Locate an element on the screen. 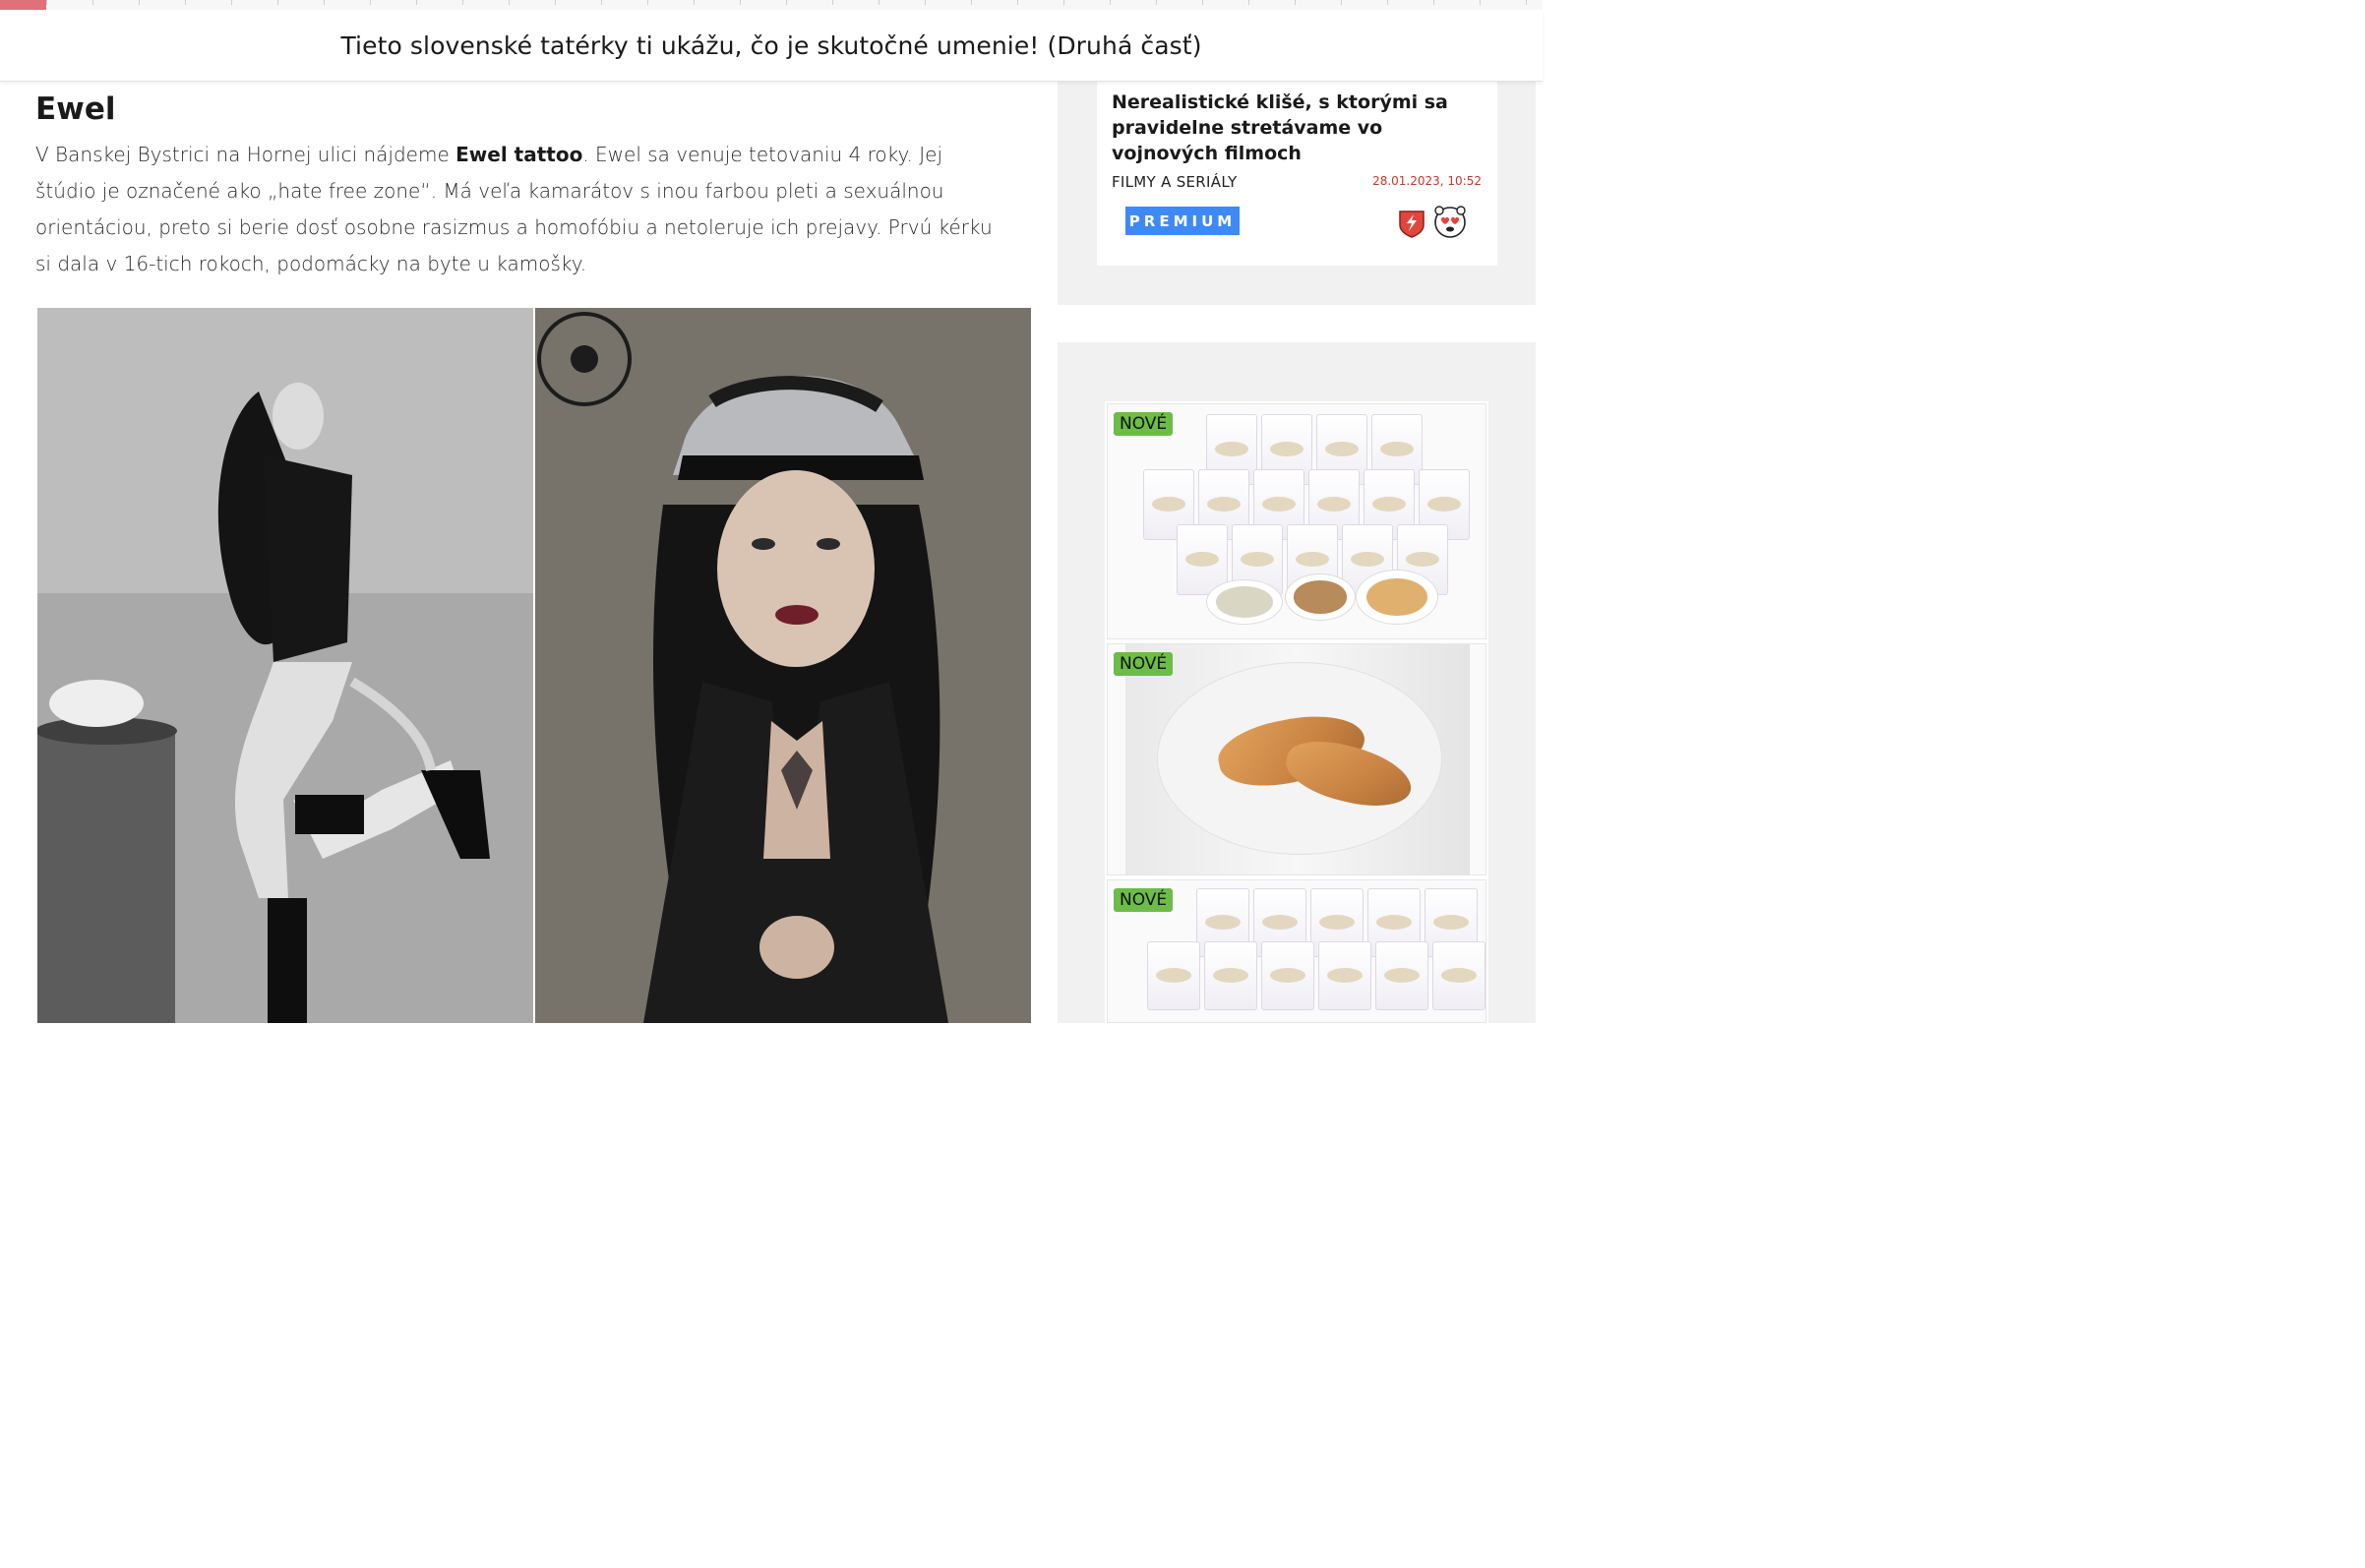  tattoo-artist-photo-bw is located at coordinates (285, 666).